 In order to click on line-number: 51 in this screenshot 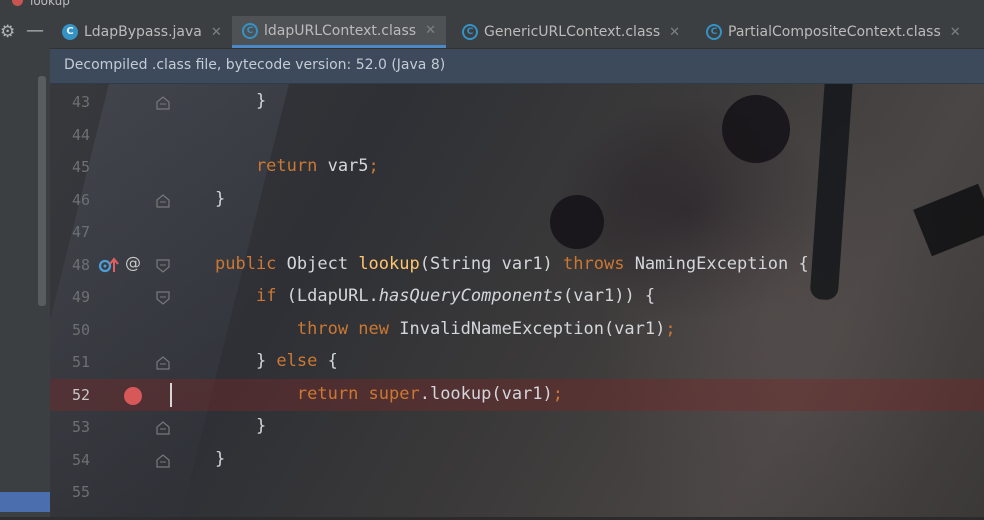, I will do `click(80, 362)`.